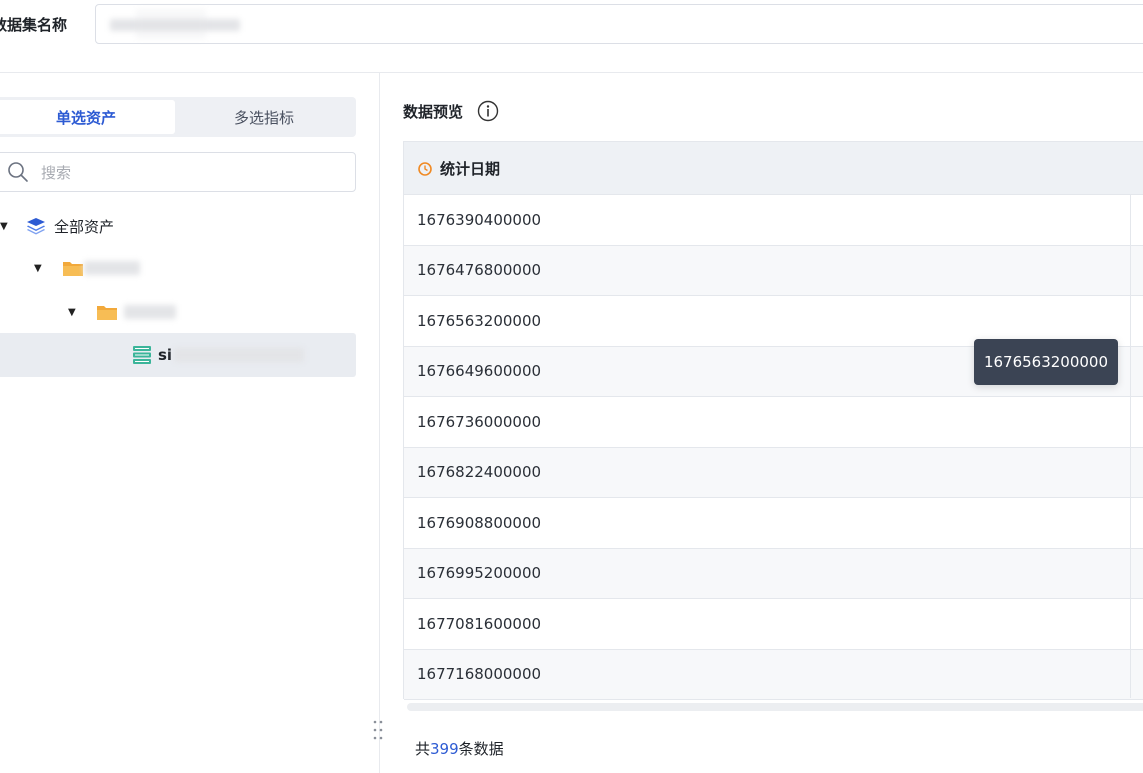 The height and width of the screenshot is (773, 1143). Describe the element at coordinates (773, 674) in the screenshot. I see `table-row: 1677168000000` at that location.